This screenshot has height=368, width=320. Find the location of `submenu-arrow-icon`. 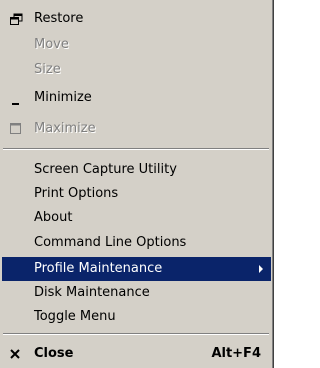

submenu-arrow-icon is located at coordinates (261, 269).